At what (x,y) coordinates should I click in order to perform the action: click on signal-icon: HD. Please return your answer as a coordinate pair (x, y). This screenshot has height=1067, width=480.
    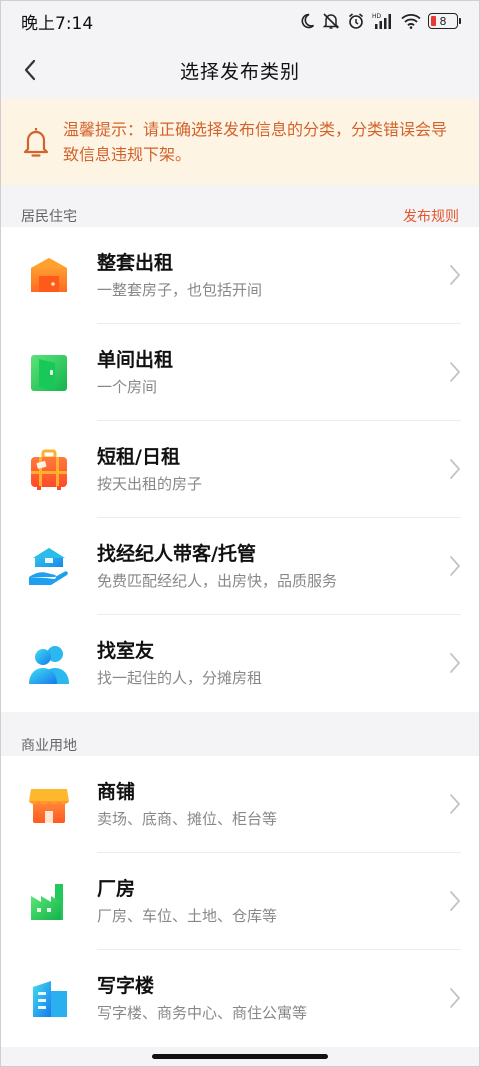
    Looking at the image, I should click on (381, 21).